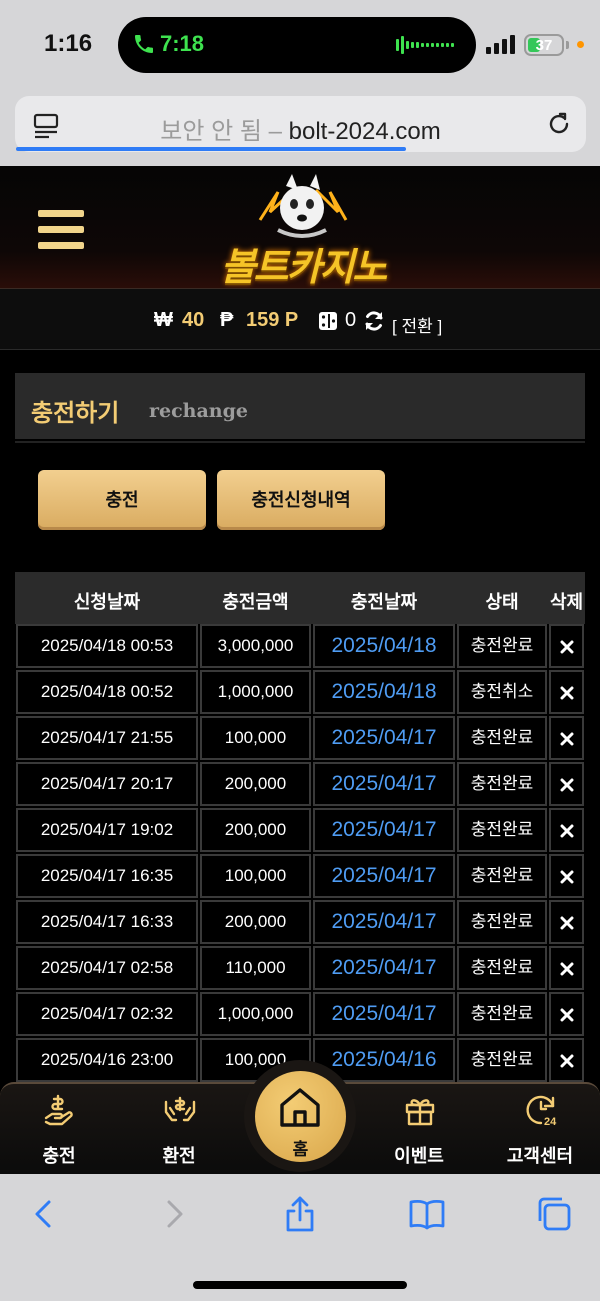  I want to click on battery-percent: 37, so click(544, 45).